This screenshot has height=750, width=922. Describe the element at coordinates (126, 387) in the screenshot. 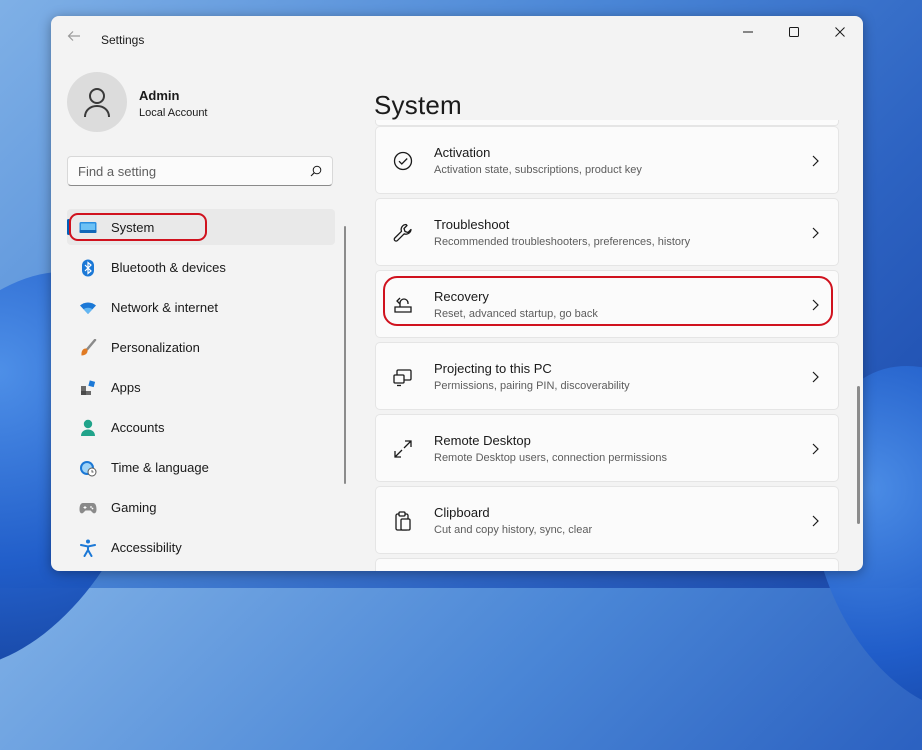

I see `sidebar-item-label: Apps` at that location.